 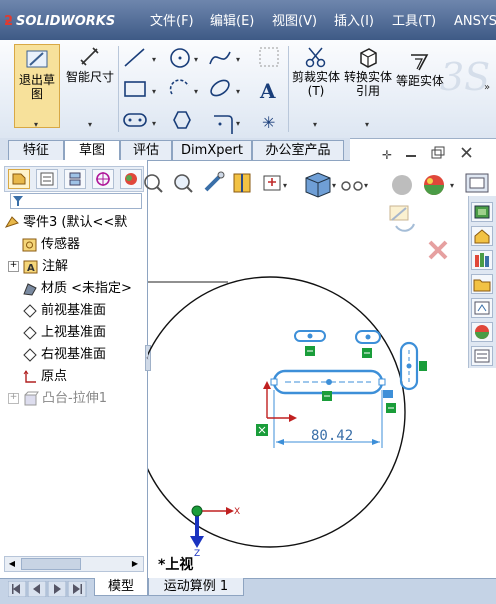 What do you see at coordinates (285, 185) in the screenshot?
I see `view-orientation-dropdown: ▾` at bounding box center [285, 185].